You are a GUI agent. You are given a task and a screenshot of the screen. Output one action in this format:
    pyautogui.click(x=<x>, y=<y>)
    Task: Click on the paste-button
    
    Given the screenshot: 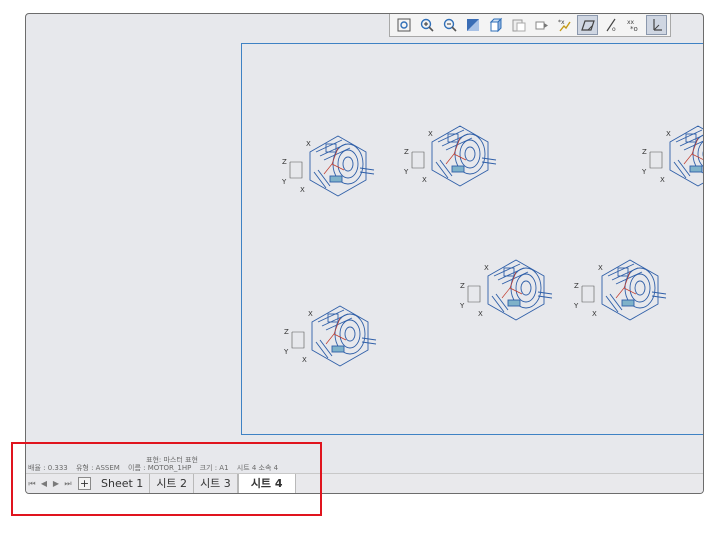 What is the action you would take?
    pyautogui.click(x=518, y=25)
    